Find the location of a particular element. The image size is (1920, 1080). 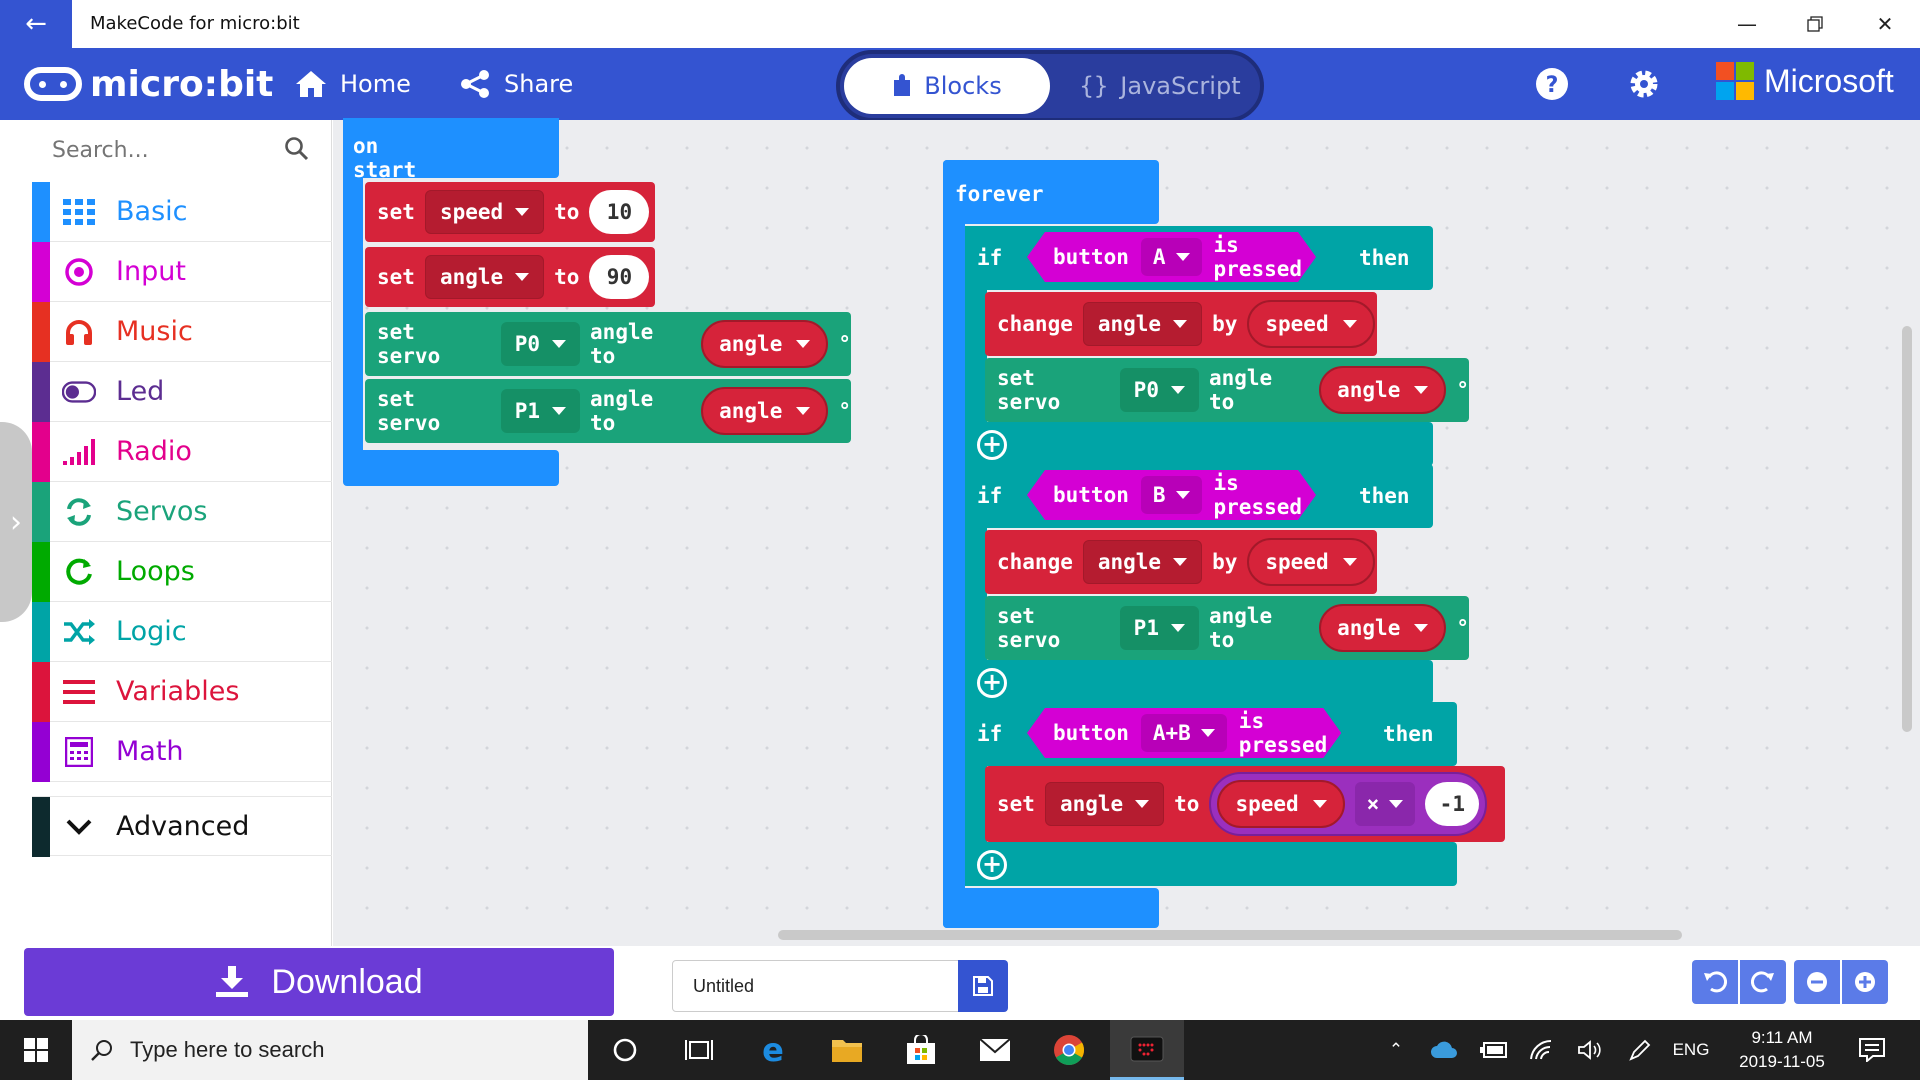

home-button: Home is located at coordinates (352, 84).